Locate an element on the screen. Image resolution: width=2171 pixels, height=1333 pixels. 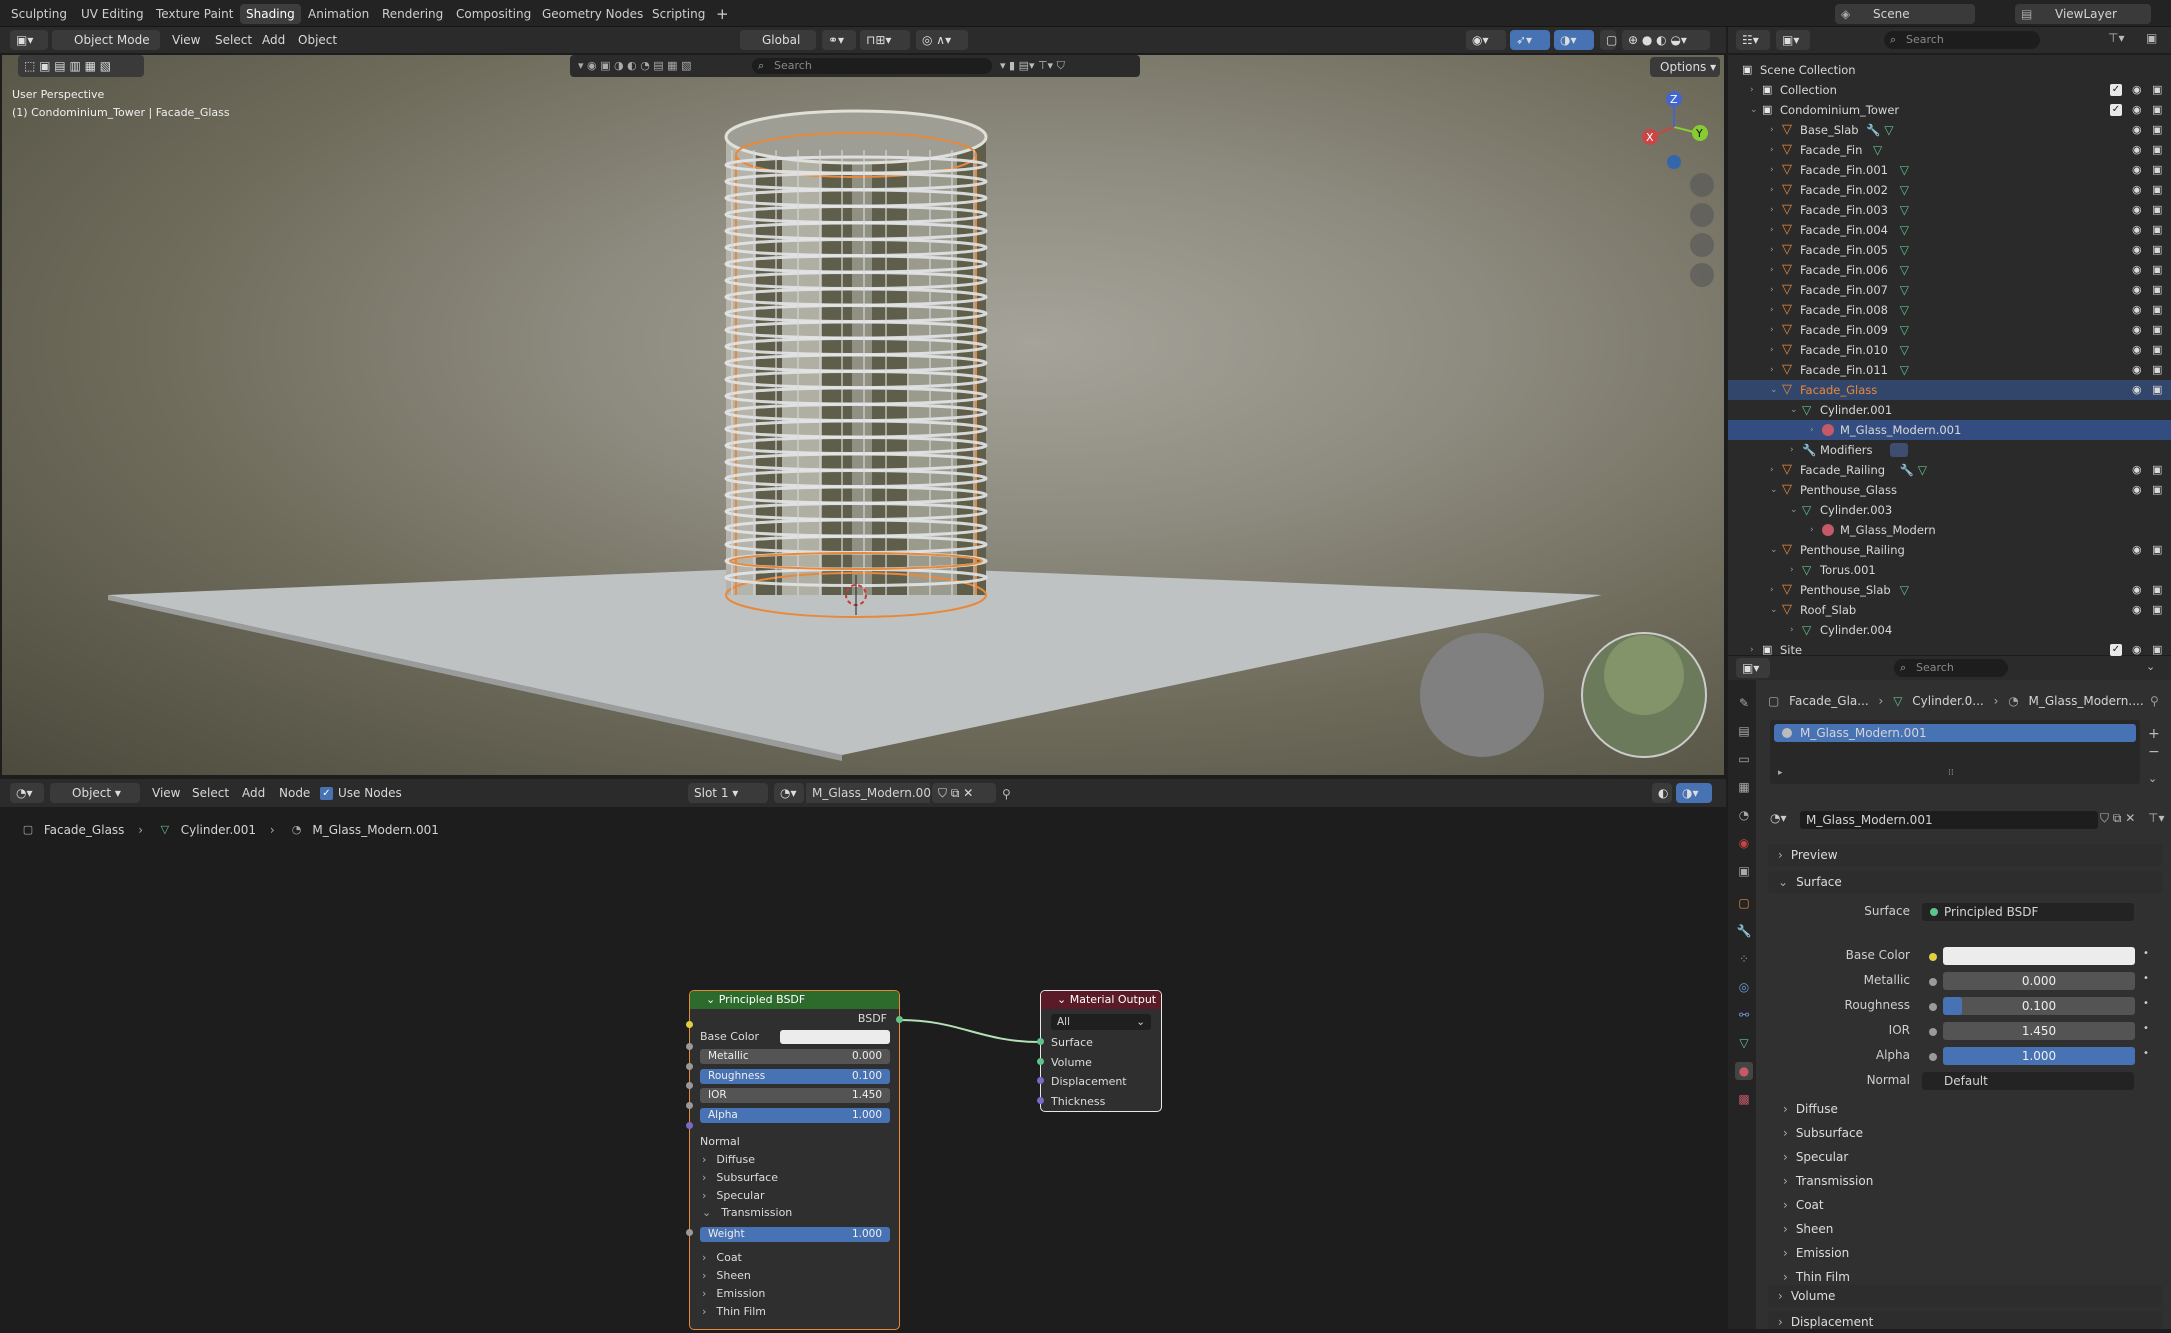
outliner-row: › ▽ Facade_Fin.005 ▽ ◉ ▣ is located at coordinates (1949, 250).